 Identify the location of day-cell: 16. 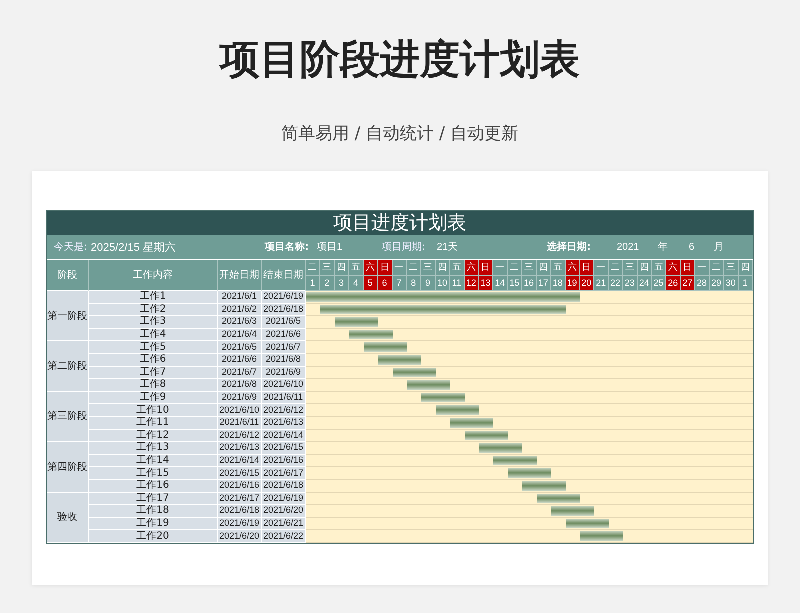
(529, 283).